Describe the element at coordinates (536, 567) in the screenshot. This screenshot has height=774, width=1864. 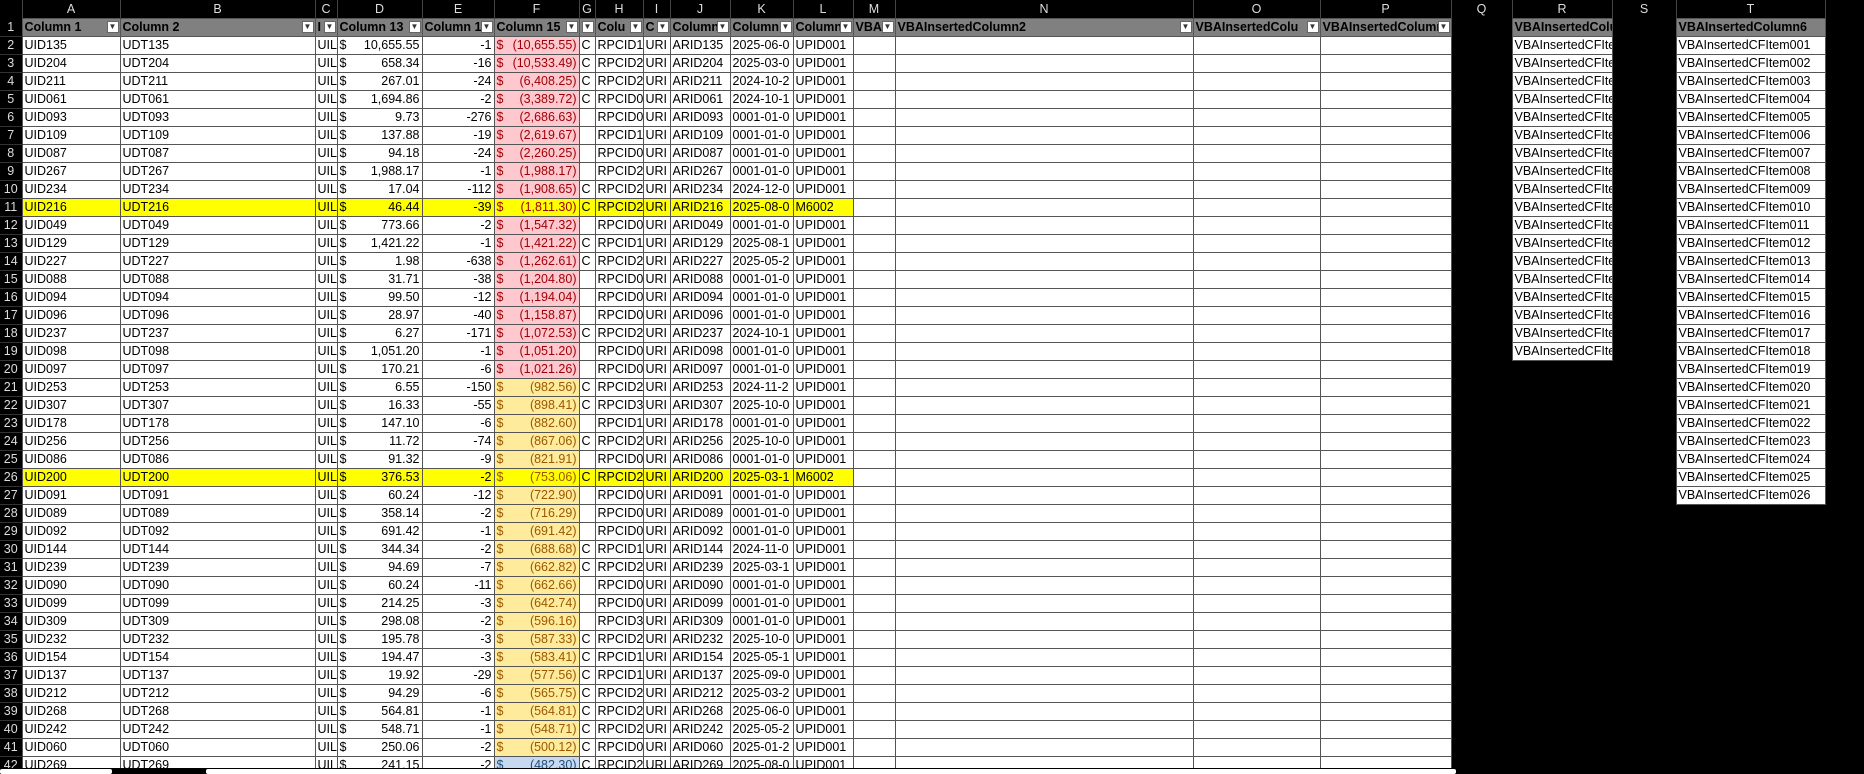
I see `cell-f: $ (662.82)` at that location.